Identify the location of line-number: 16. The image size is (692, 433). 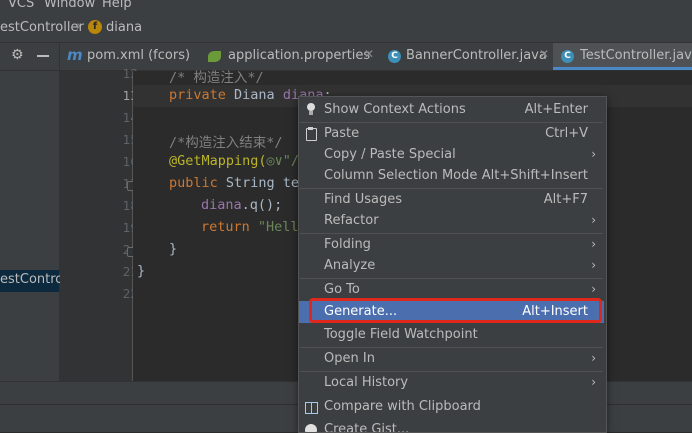
(130, 162).